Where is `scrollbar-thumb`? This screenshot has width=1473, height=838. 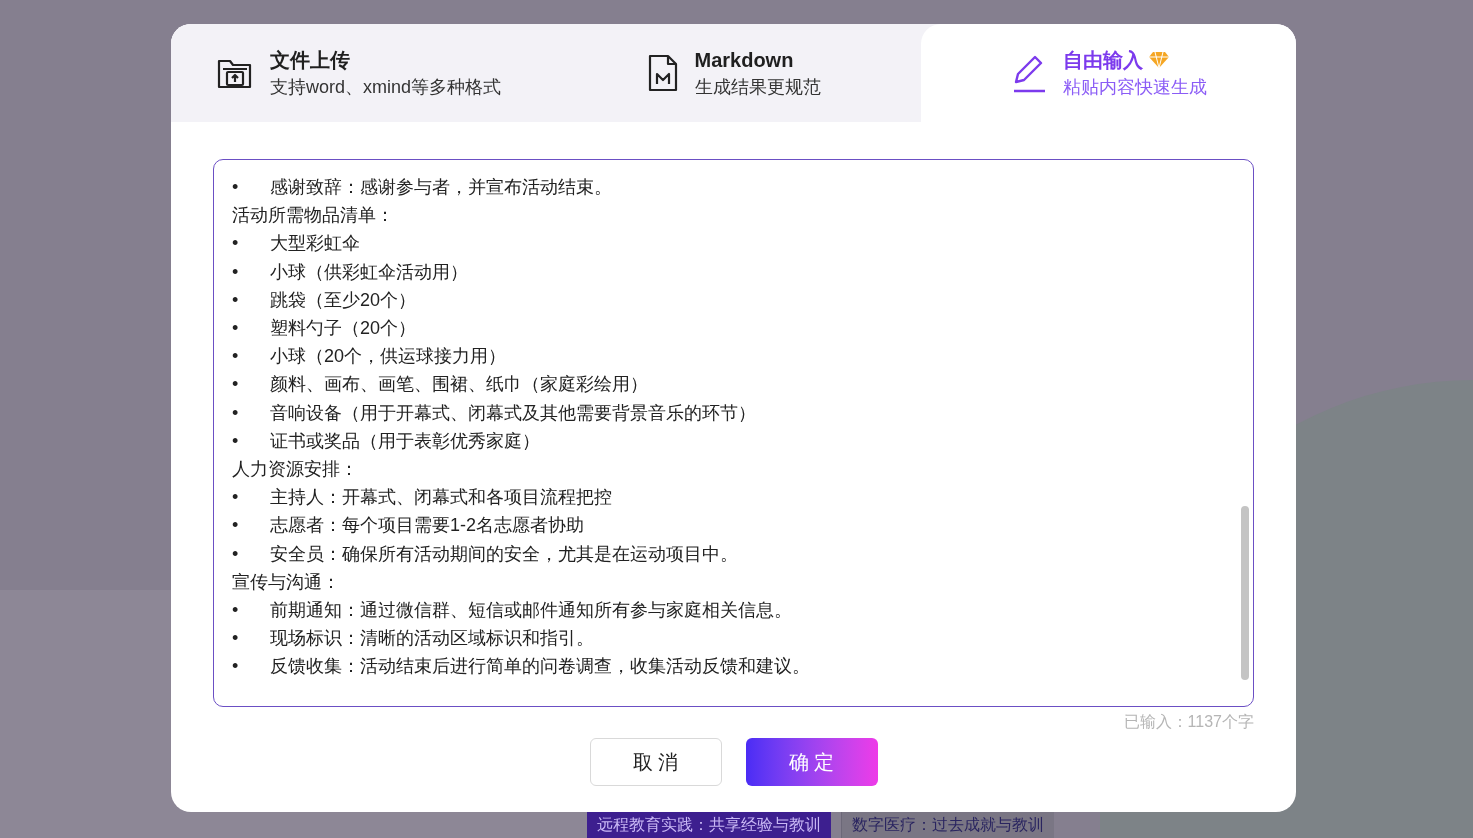 scrollbar-thumb is located at coordinates (1245, 593).